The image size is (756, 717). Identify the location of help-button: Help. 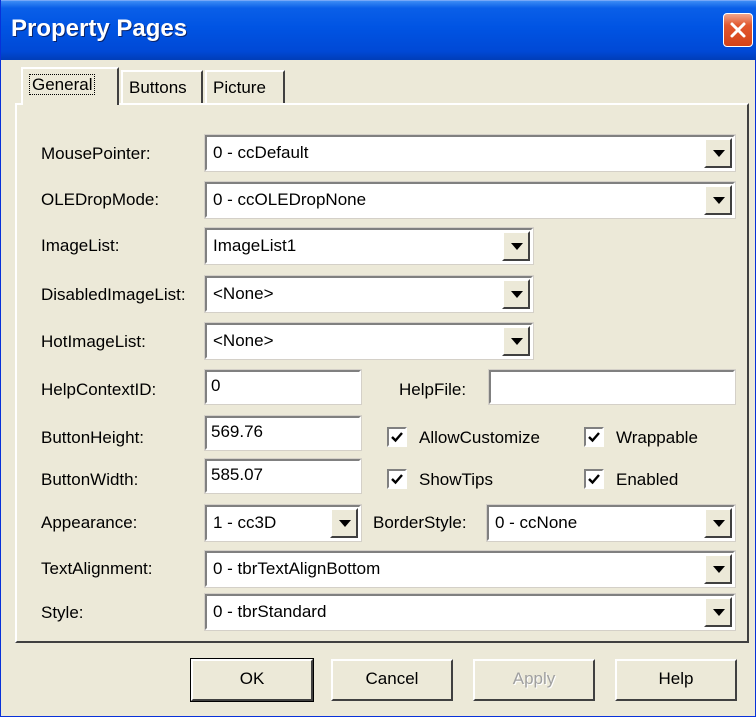
(676, 680).